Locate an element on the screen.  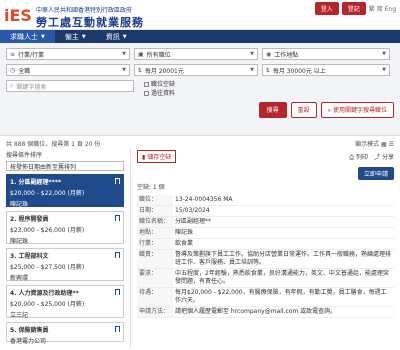
salary-max-select: $ 每月 30000元 以上 ▼ is located at coordinates (326, 70).